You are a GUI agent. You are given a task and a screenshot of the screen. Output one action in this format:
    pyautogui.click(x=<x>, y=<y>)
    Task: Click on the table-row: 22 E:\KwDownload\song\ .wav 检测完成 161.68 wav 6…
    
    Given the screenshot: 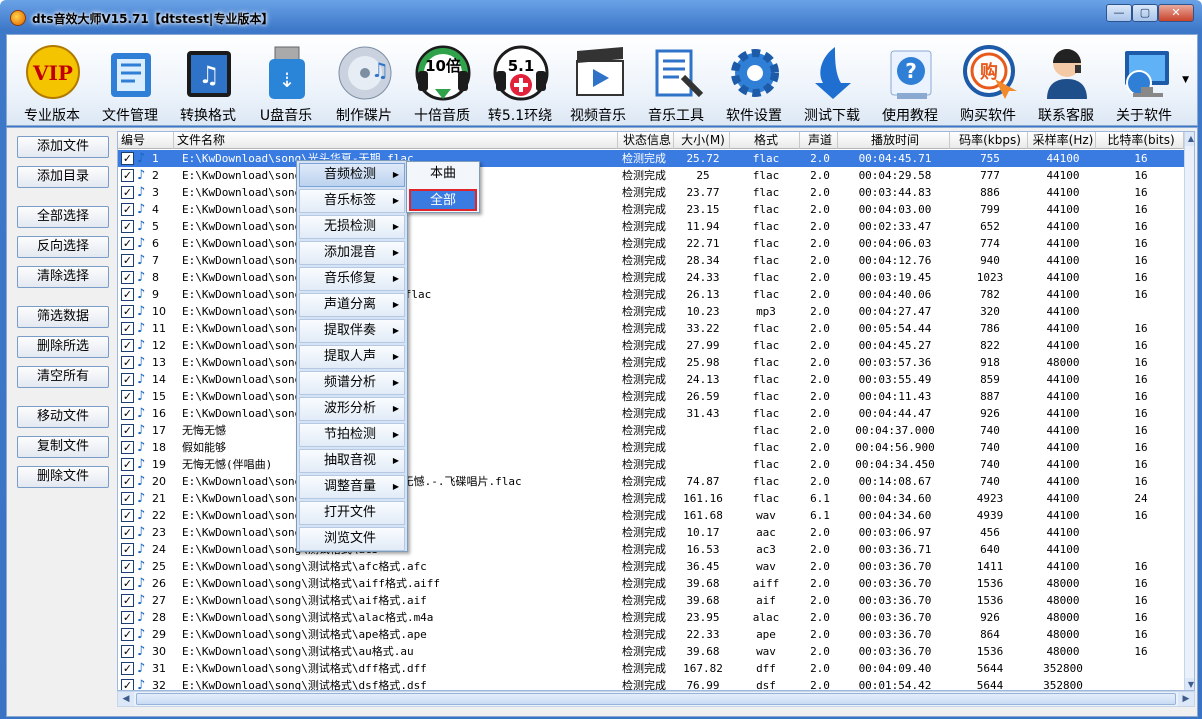 What is the action you would take?
    pyautogui.click(x=651, y=515)
    